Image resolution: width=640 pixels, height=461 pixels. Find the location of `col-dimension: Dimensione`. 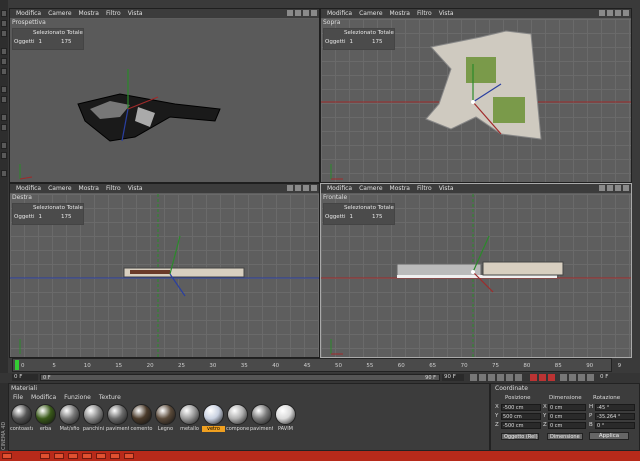

col-dimension: Dimensione is located at coordinates (565, 398).